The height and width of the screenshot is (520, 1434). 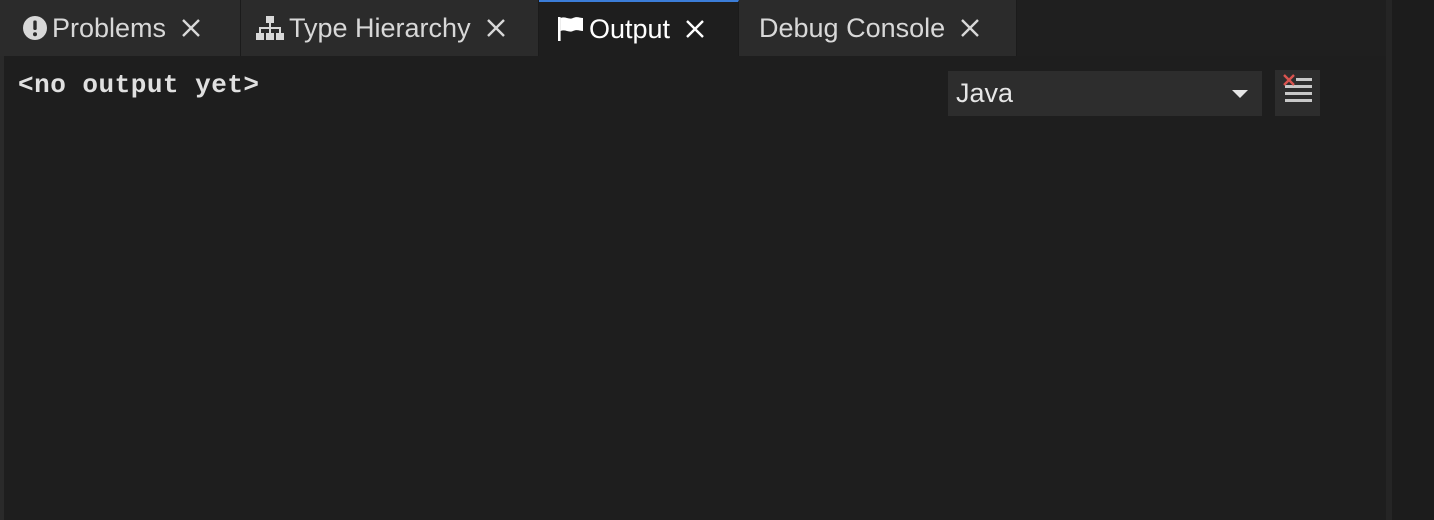 I want to click on clear-output-icon, so click(x=1298, y=93).